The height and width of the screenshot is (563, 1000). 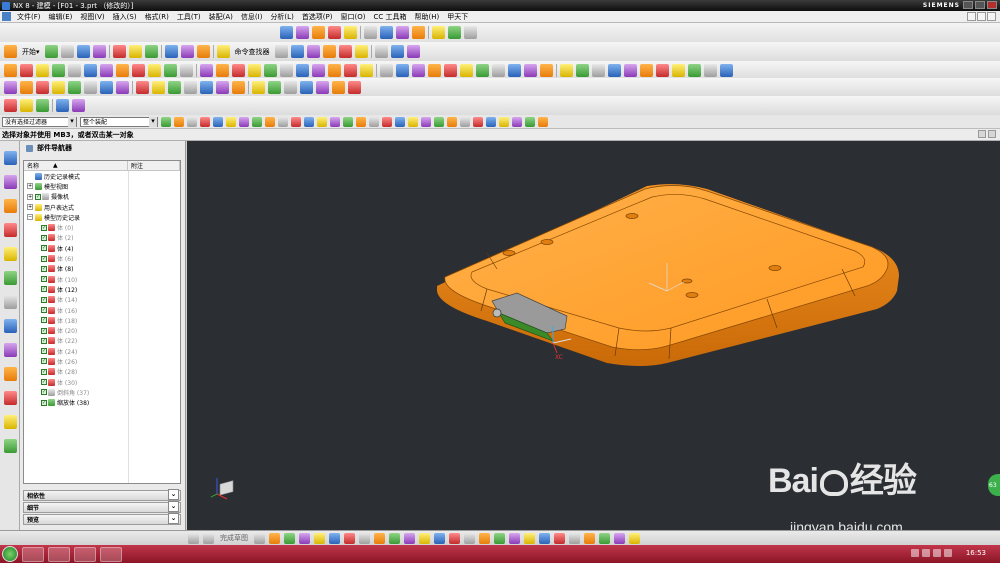 What do you see at coordinates (982, 134) in the screenshot?
I see `status-left-arrow-icon` at bounding box center [982, 134].